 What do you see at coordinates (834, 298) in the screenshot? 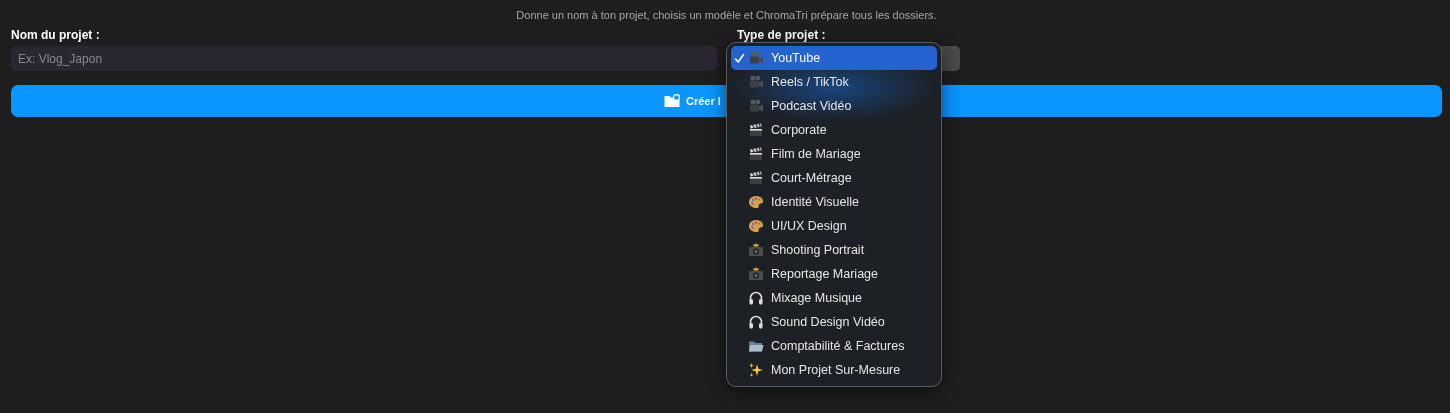
I see `menu-item: Mixage Musique` at bounding box center [834, 298].